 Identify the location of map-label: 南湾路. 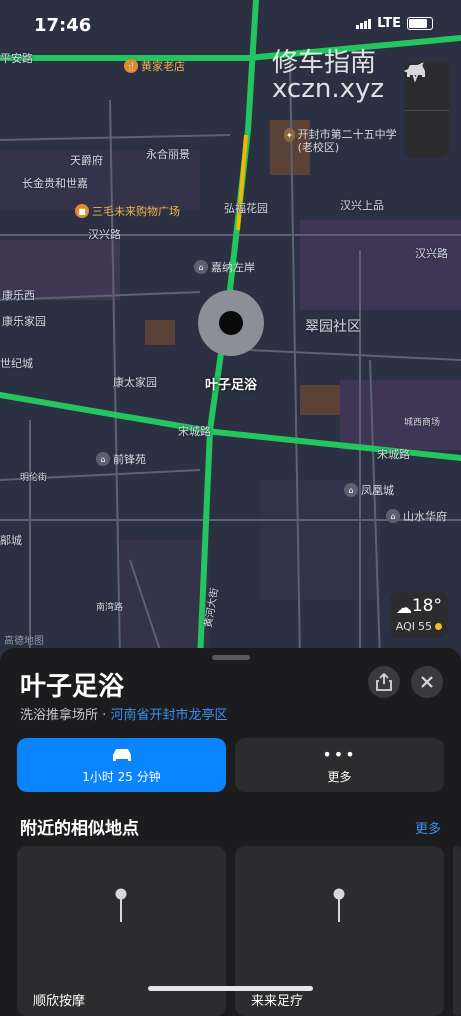
(110, 608).